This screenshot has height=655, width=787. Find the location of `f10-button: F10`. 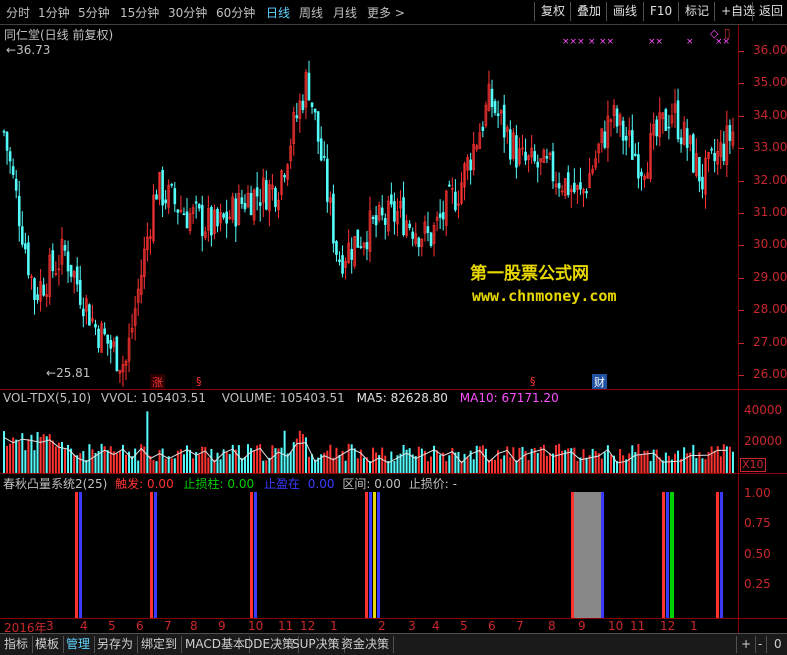

f10-button: F10 is located at coordinates (660, 11).